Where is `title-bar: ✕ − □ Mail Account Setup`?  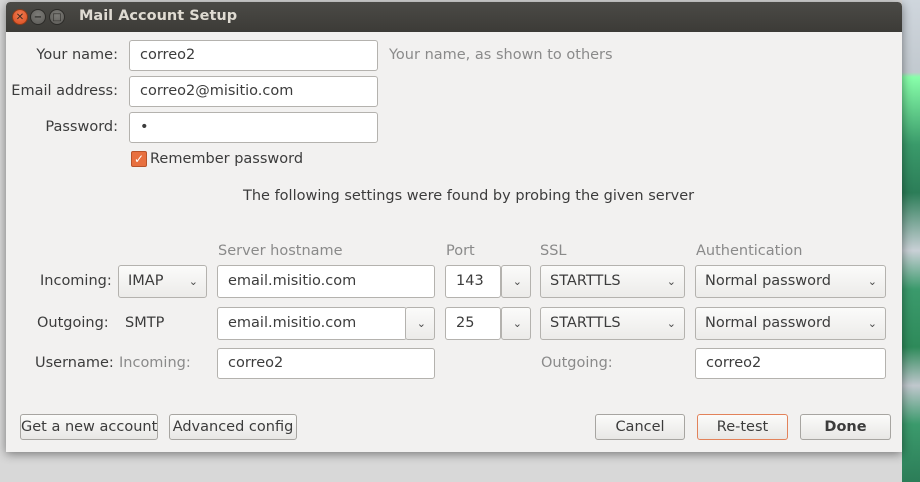
title-bar: ✕ − □ Mail Account Setup is located at coordinates (454, 17).